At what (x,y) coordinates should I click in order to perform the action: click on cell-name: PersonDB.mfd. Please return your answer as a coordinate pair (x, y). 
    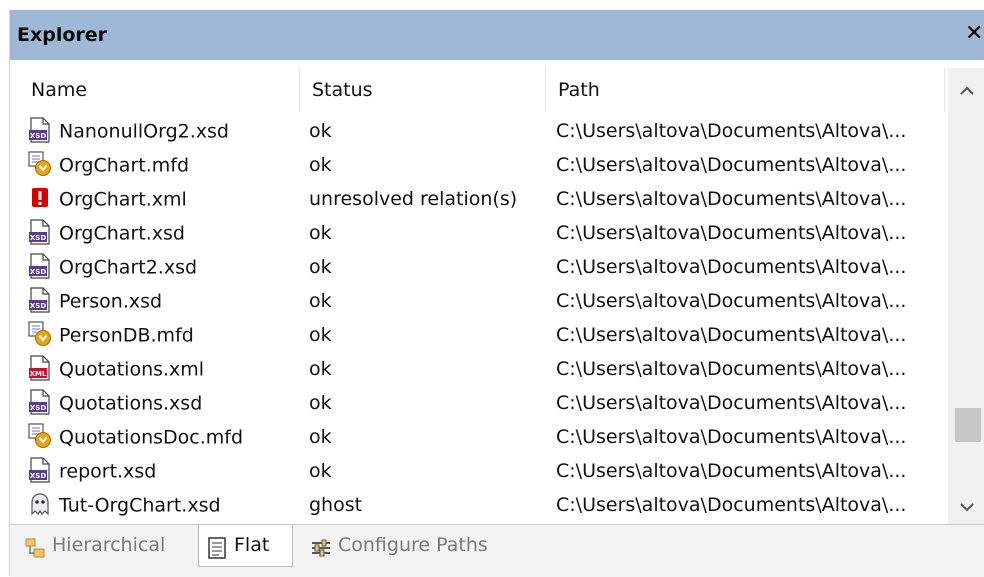
    Looking at the image, I should click on (162, 335).